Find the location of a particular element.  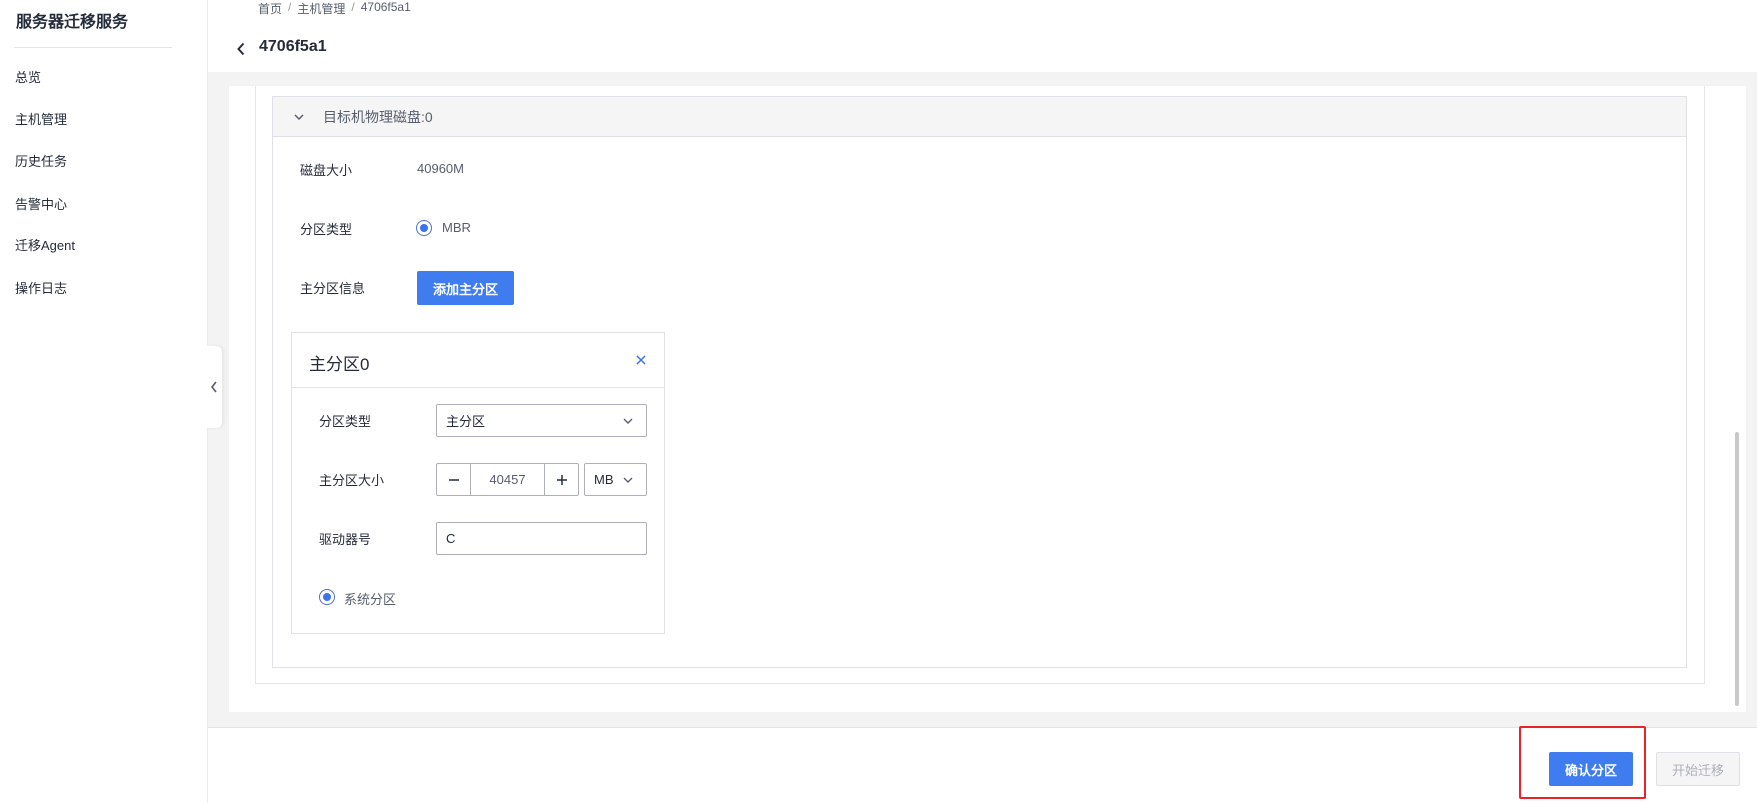

disk-section-header: 目标机物理磁盘:0 is located at coordinates (979, 117).